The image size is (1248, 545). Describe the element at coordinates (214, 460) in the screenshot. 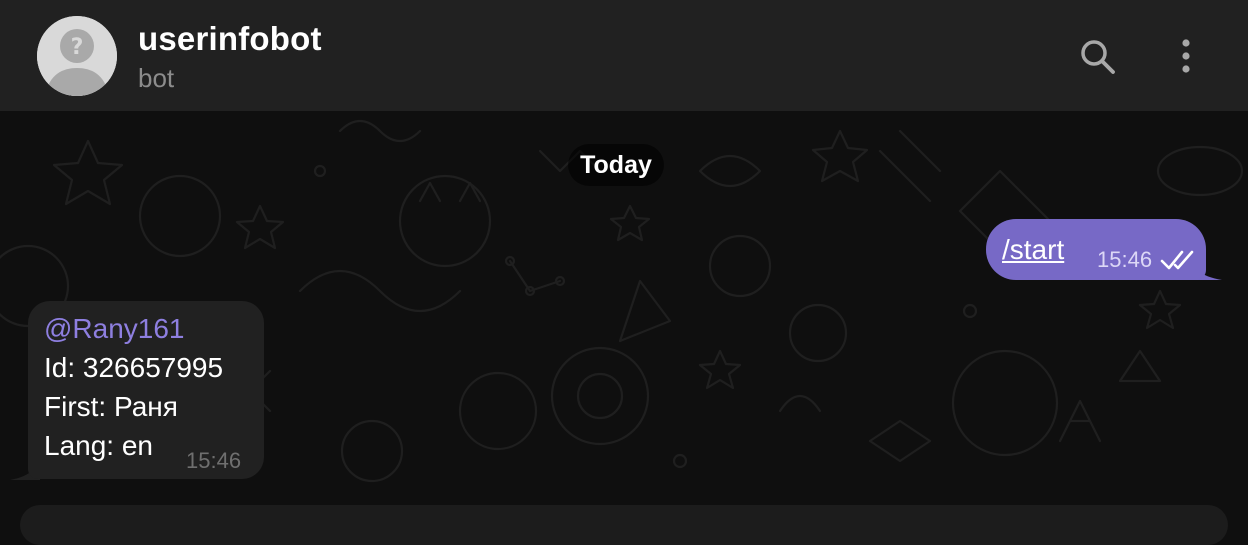

I see `incoming-message-time: 15:46` at that location.